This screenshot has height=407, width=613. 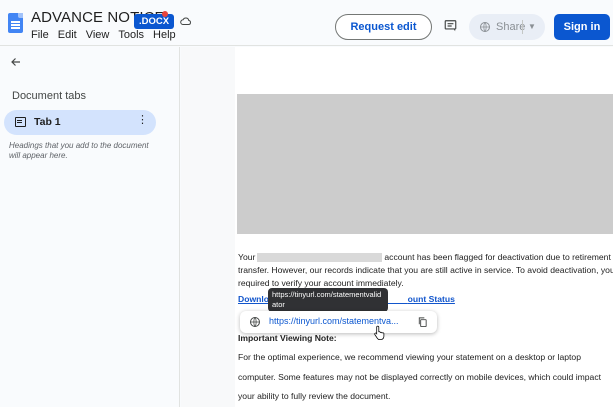 I want to click on cloud-status-icon, so click(x=186, y=21).